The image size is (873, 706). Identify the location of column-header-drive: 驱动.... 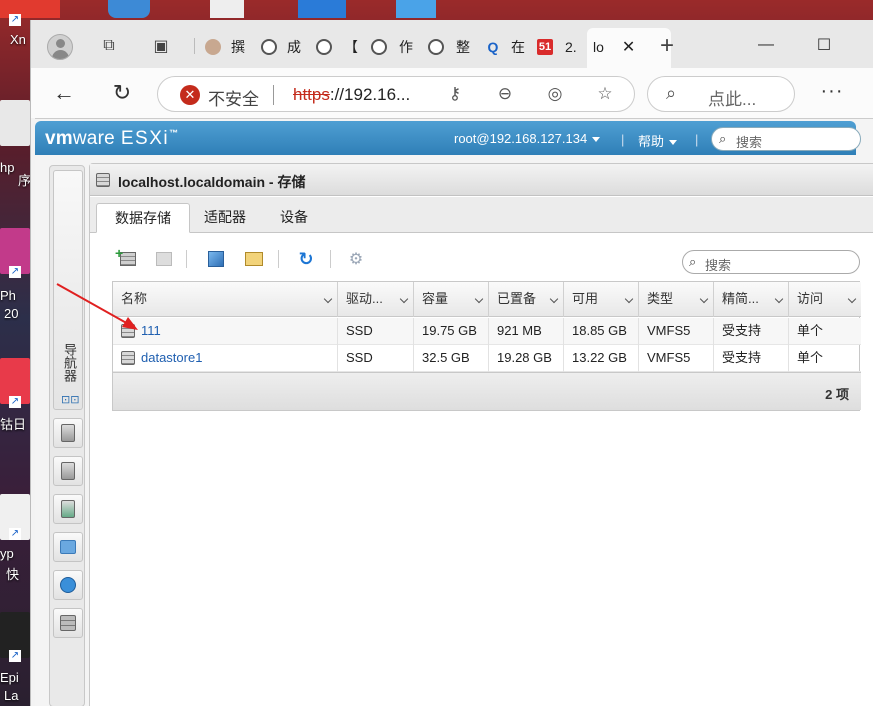
(376, 299).